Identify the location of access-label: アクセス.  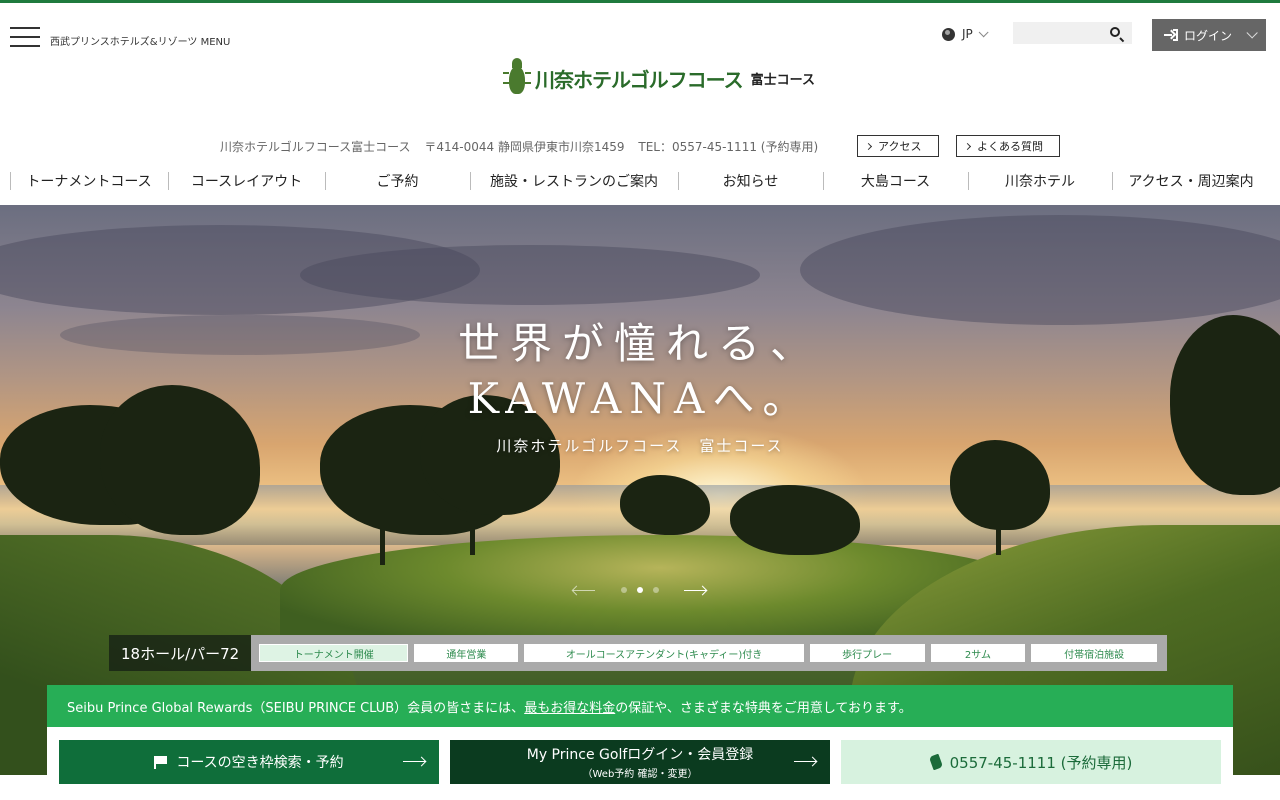
(900, 146).